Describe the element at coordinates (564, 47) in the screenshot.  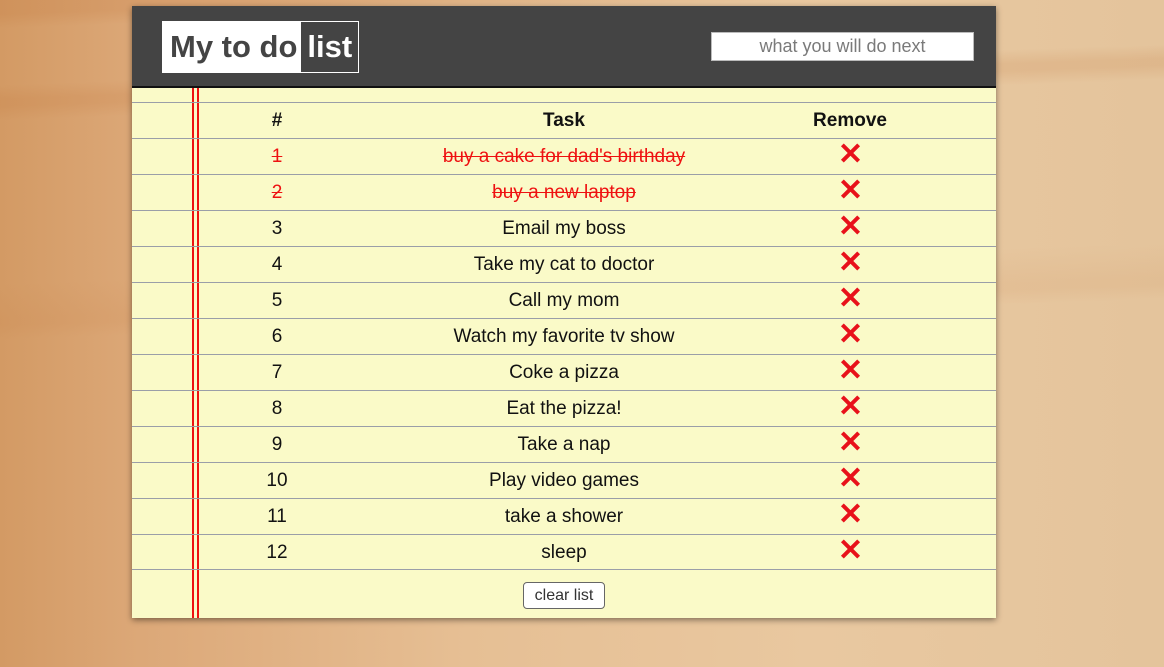
I see `app-header: My to do list` at that location.